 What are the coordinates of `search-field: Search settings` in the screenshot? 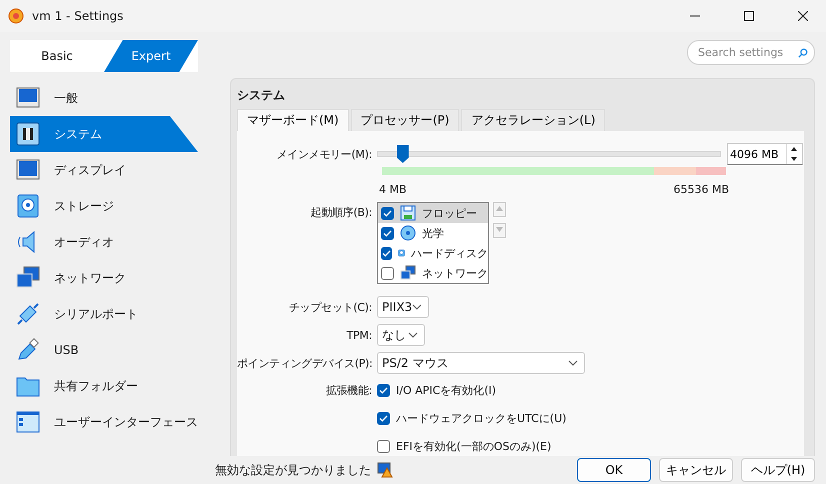 It's located at (751, 52).